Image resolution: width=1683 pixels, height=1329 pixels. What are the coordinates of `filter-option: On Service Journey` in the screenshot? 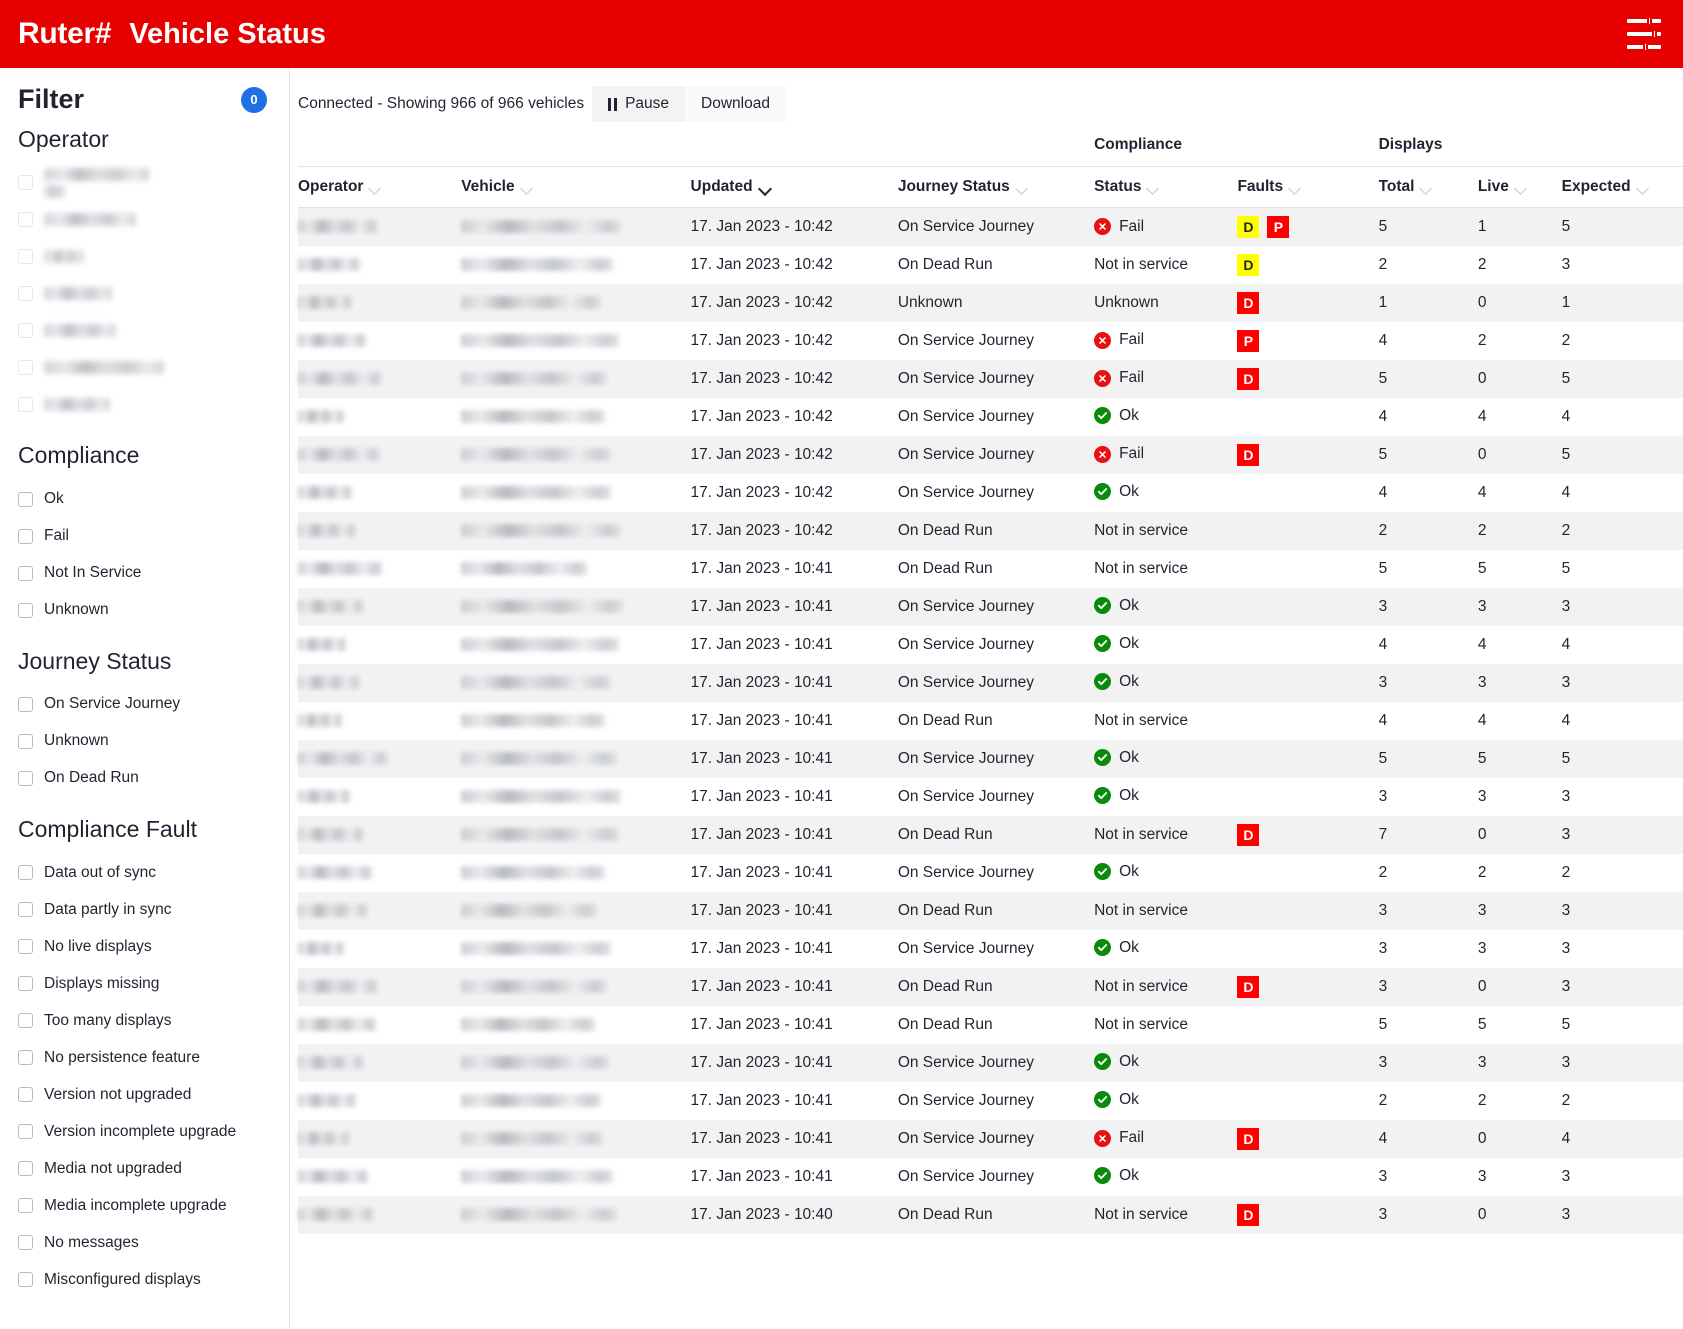 It's located at (153, 704).